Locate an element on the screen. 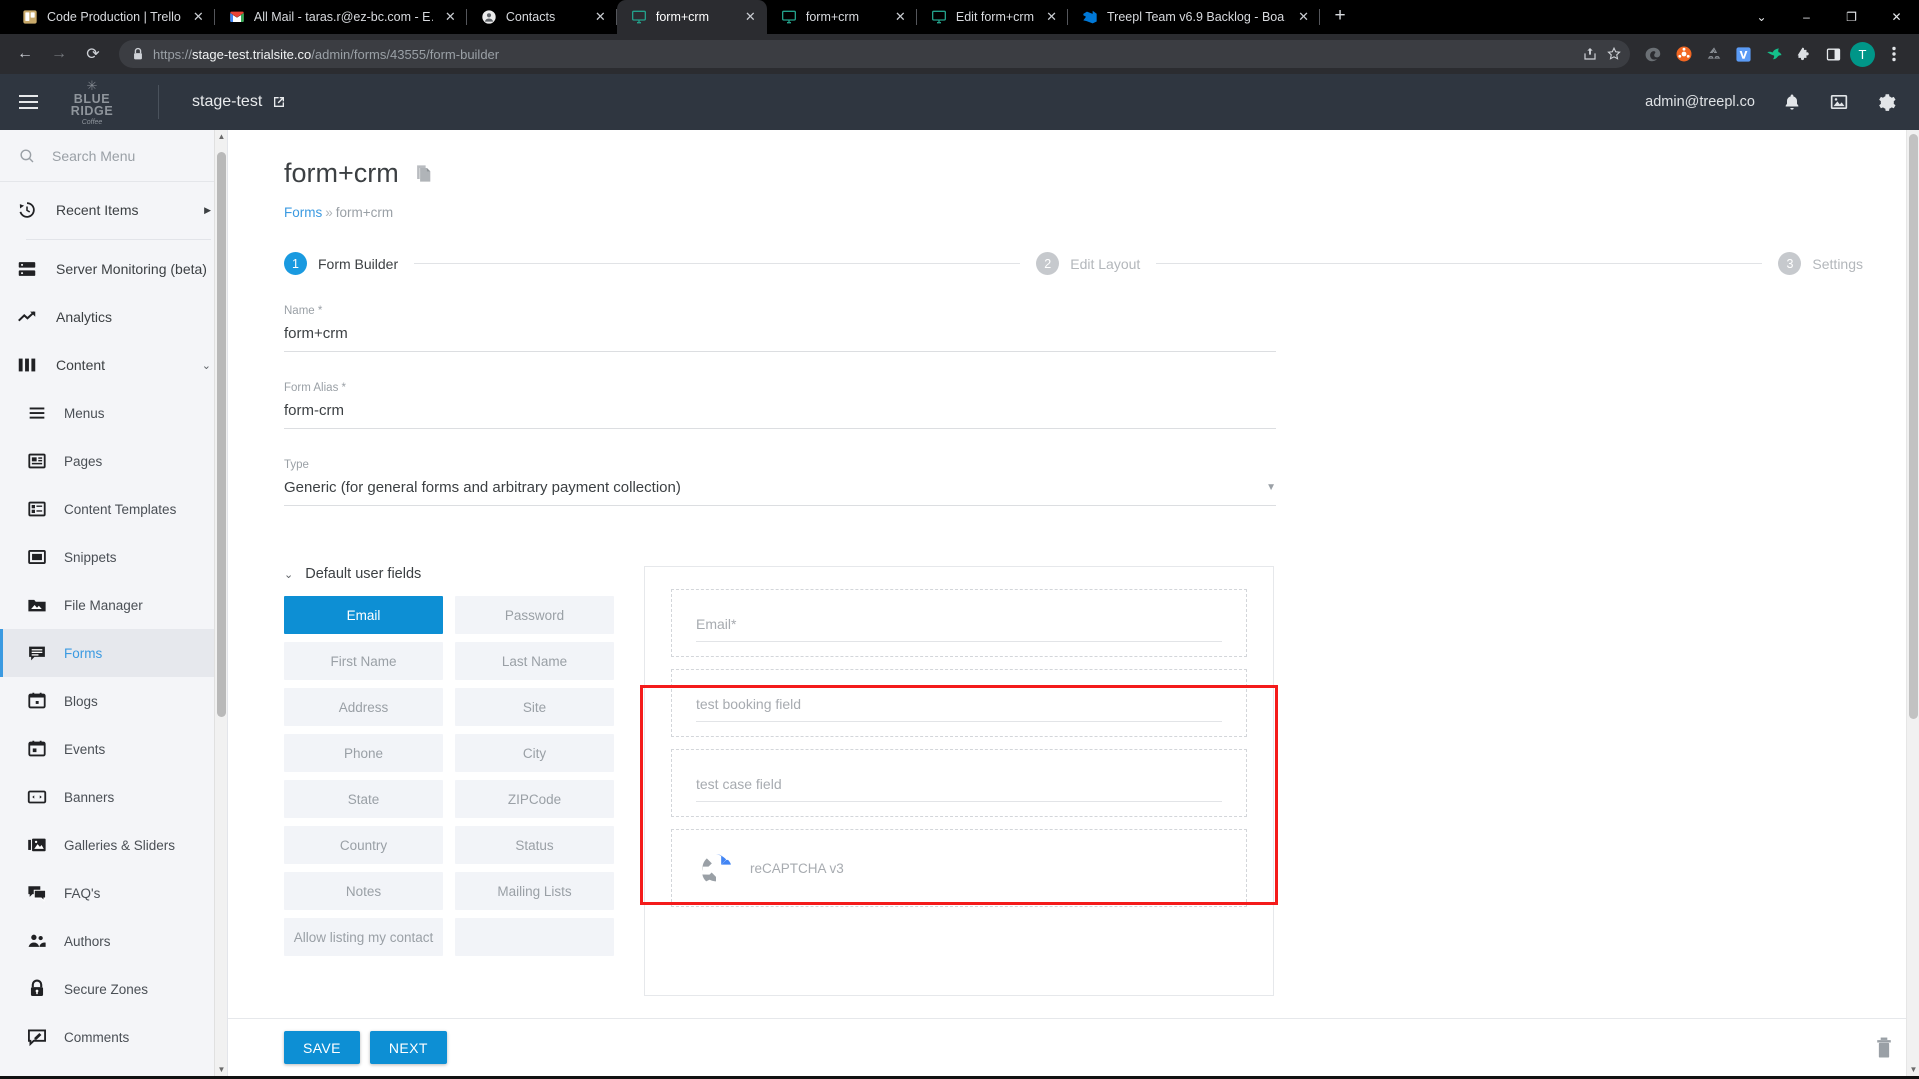  orange-ball-icon is located at coordinates (1683, 54).